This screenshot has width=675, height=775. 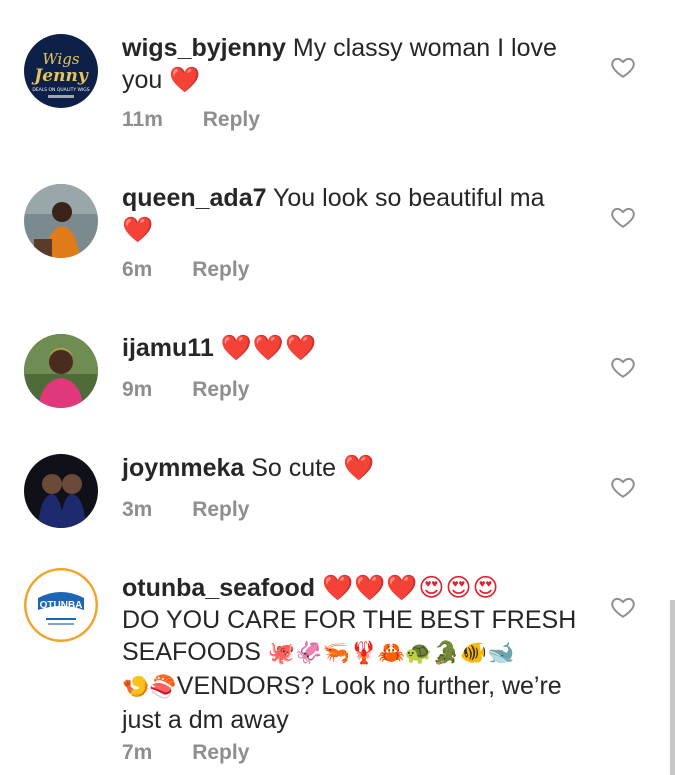 I want to click on comment-username: wigs_byjenny, so click(x=204, y=48).